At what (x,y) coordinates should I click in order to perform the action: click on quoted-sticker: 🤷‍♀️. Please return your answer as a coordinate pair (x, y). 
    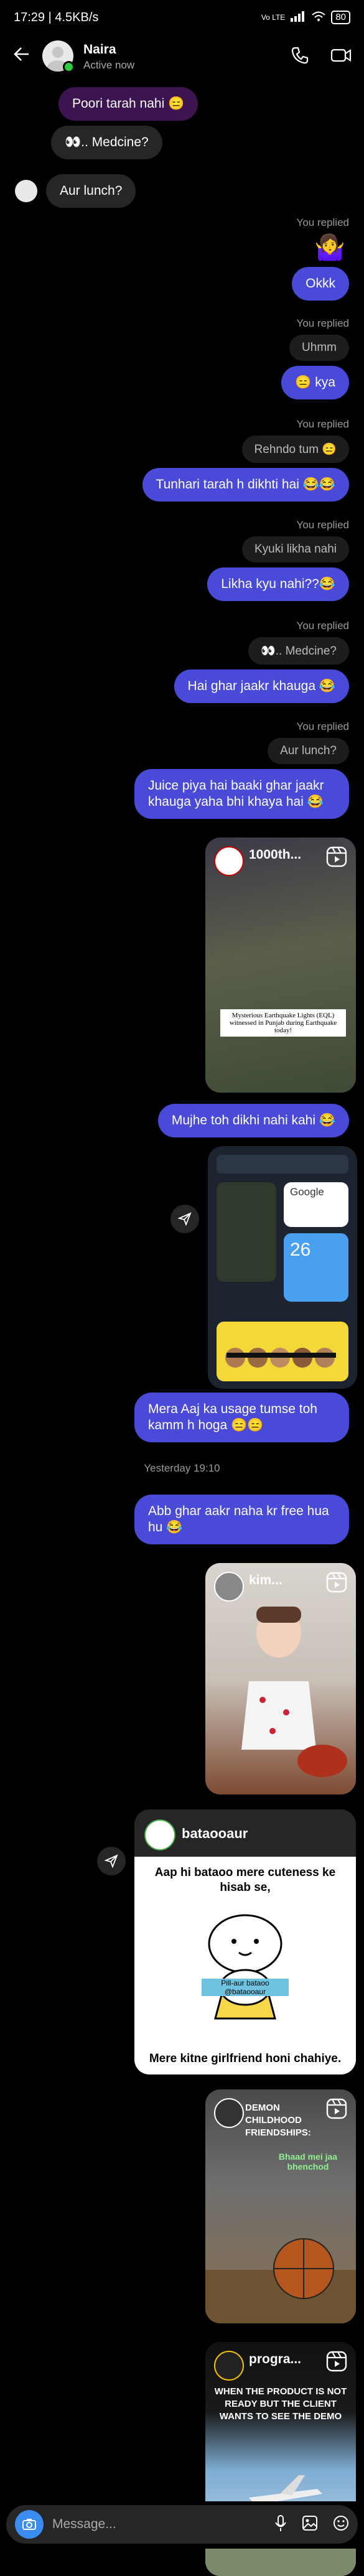
    Looking at the image, I should click on (329, 248).